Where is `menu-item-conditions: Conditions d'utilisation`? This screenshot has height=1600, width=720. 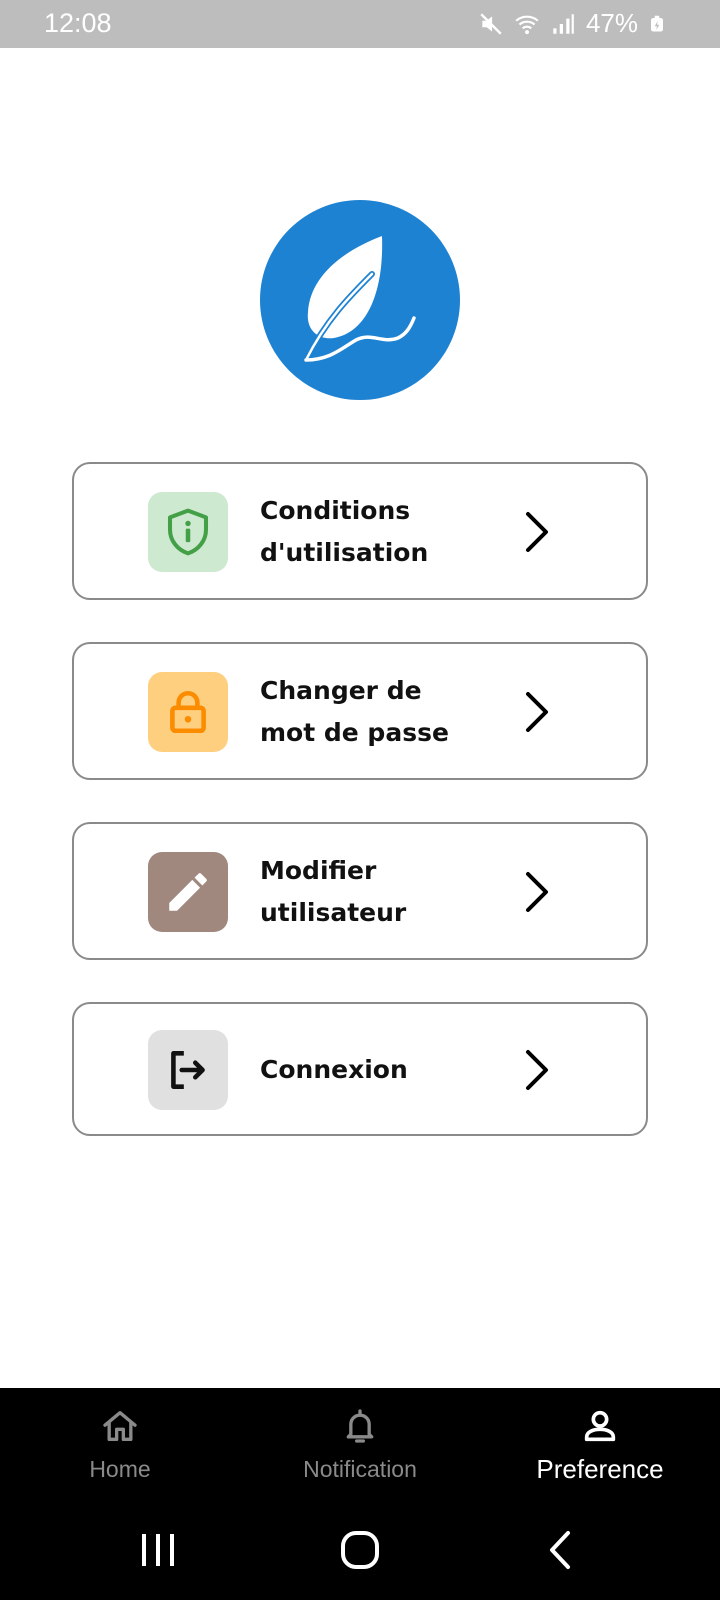
menu-item-conditions: Conditions d'utilisation is located at coordinates (360, 531).